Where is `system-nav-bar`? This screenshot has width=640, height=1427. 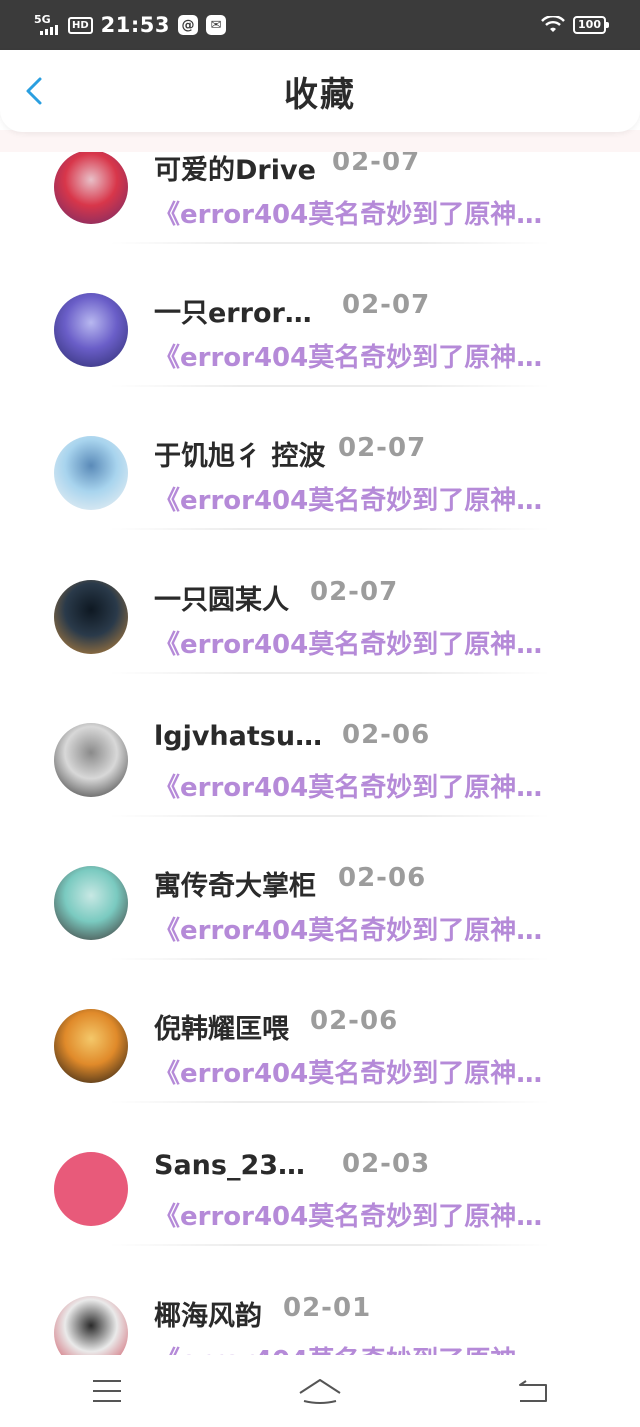 system-nav-bar is located at coordinates (320, 1391).